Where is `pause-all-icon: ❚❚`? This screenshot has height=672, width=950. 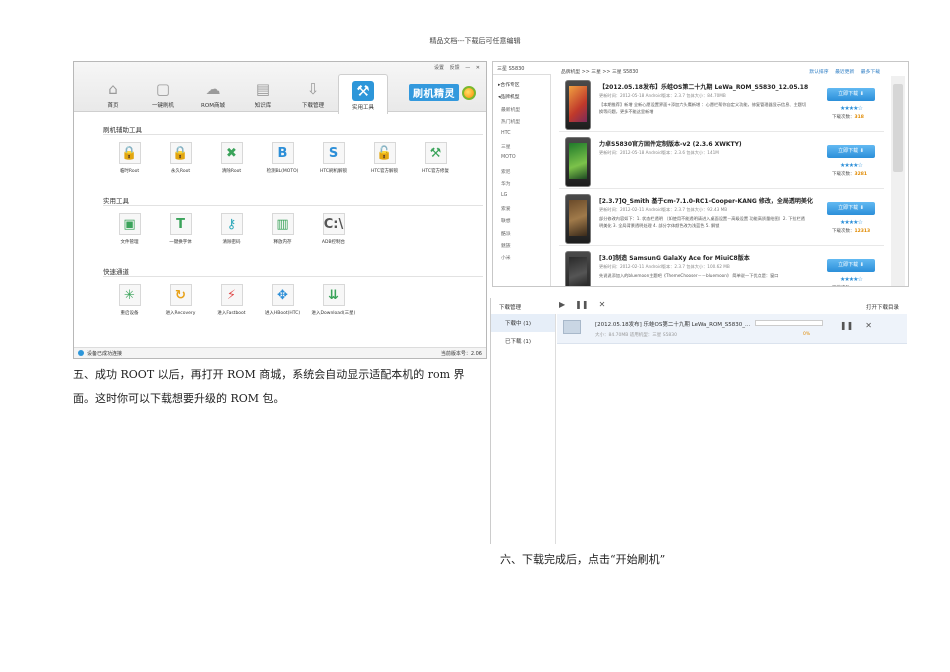
pause-all-icon: ❚❚ is located at coordinates (581, 304).